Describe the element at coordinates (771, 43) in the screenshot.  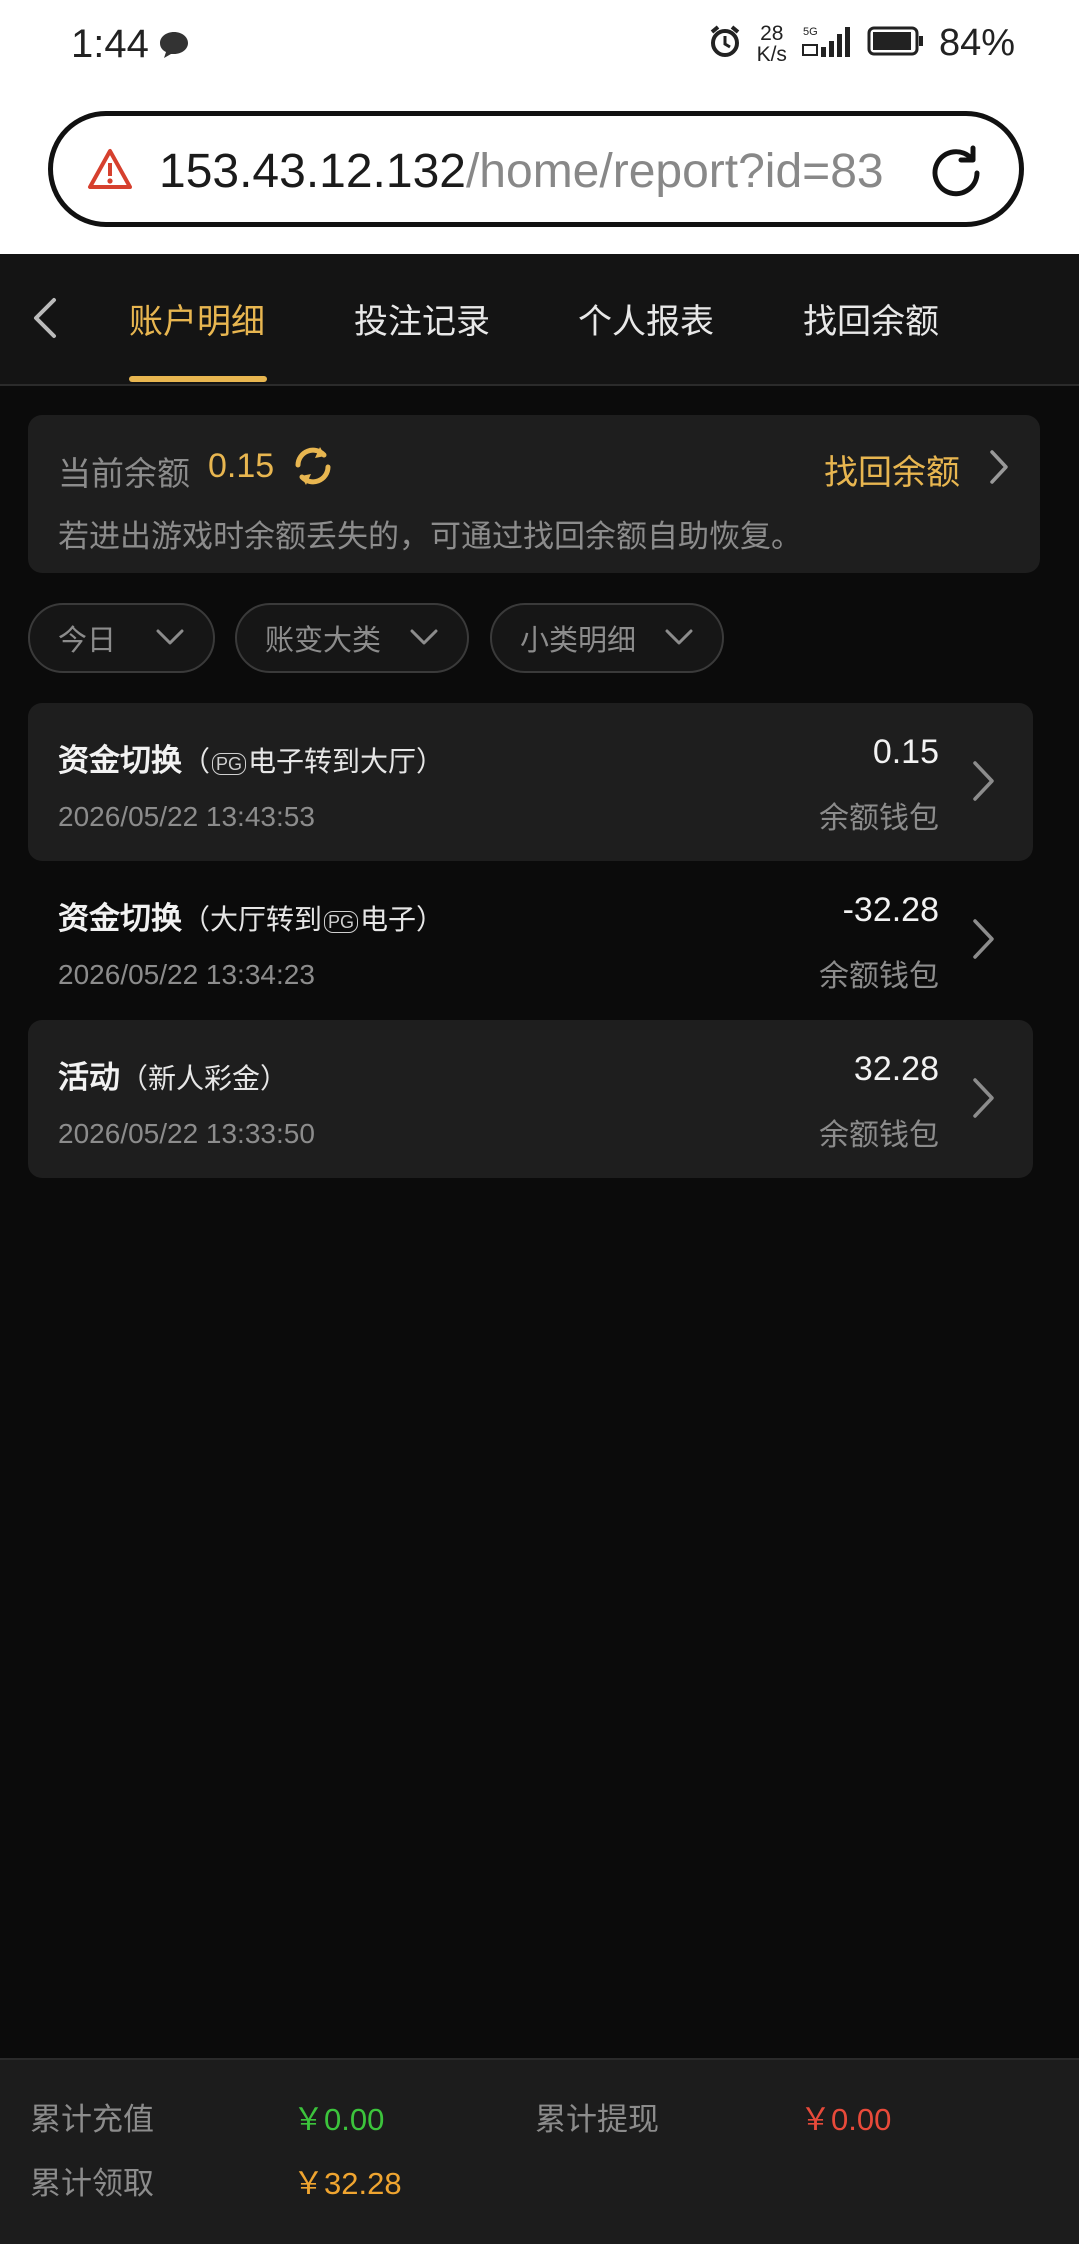
I see `network-speed: 28 K/s` at that location.